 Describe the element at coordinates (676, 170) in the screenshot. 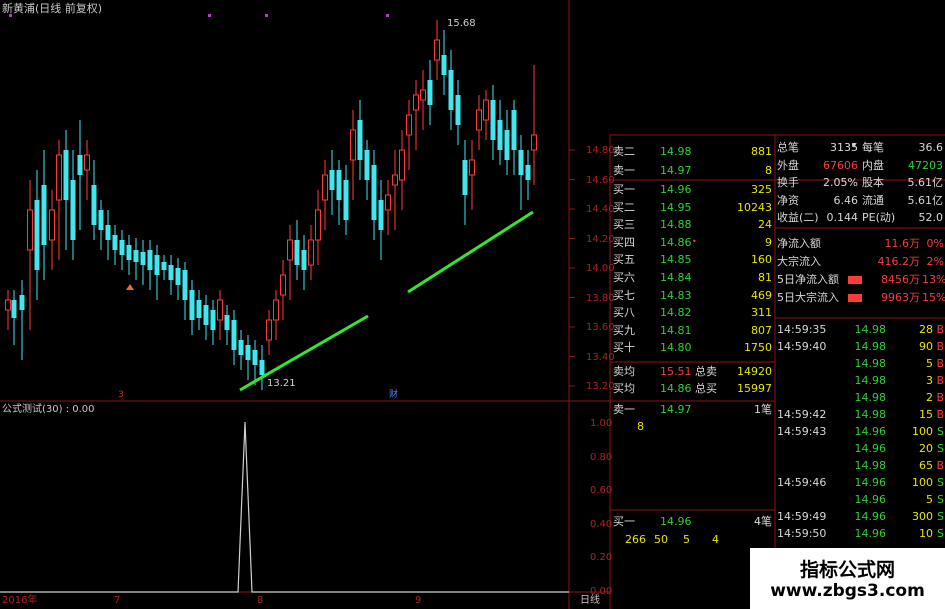

I see `ask-1-price: 14.97` at that location.